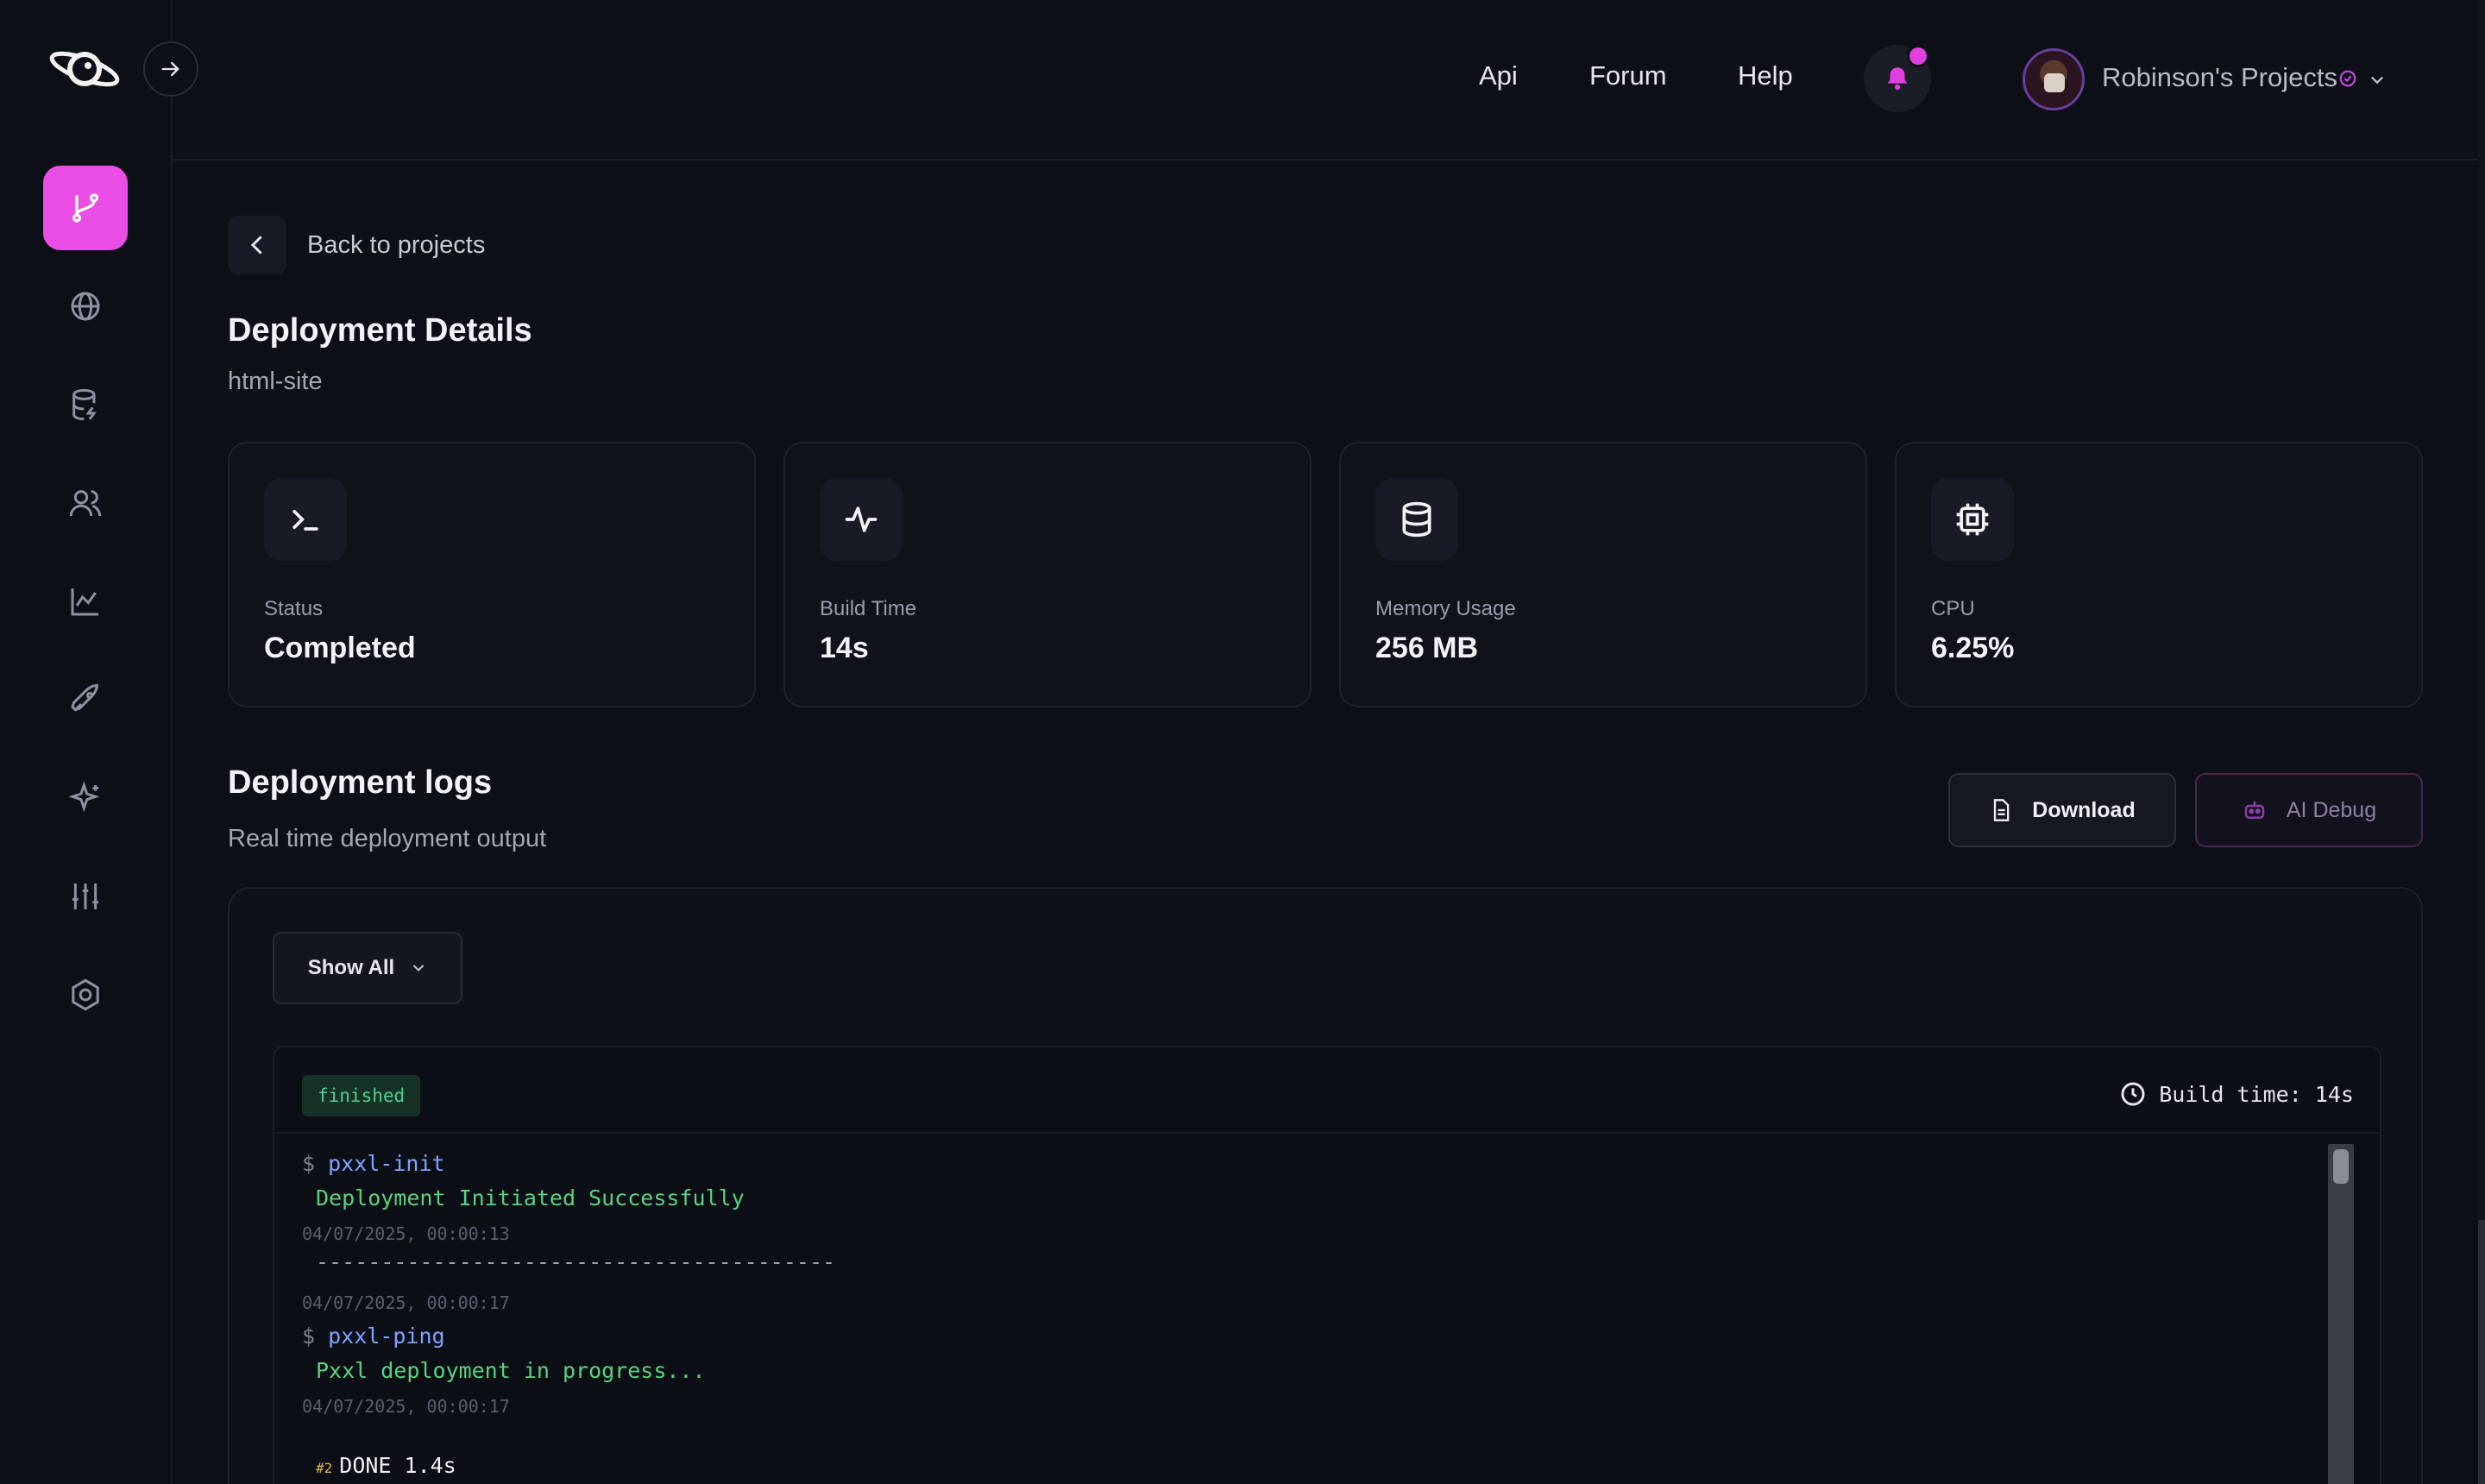  What do you see at coordinates (1628, 75) in the screenshot?
I see `nav-link-forum: Forum` at bounding box center [1628, 75].